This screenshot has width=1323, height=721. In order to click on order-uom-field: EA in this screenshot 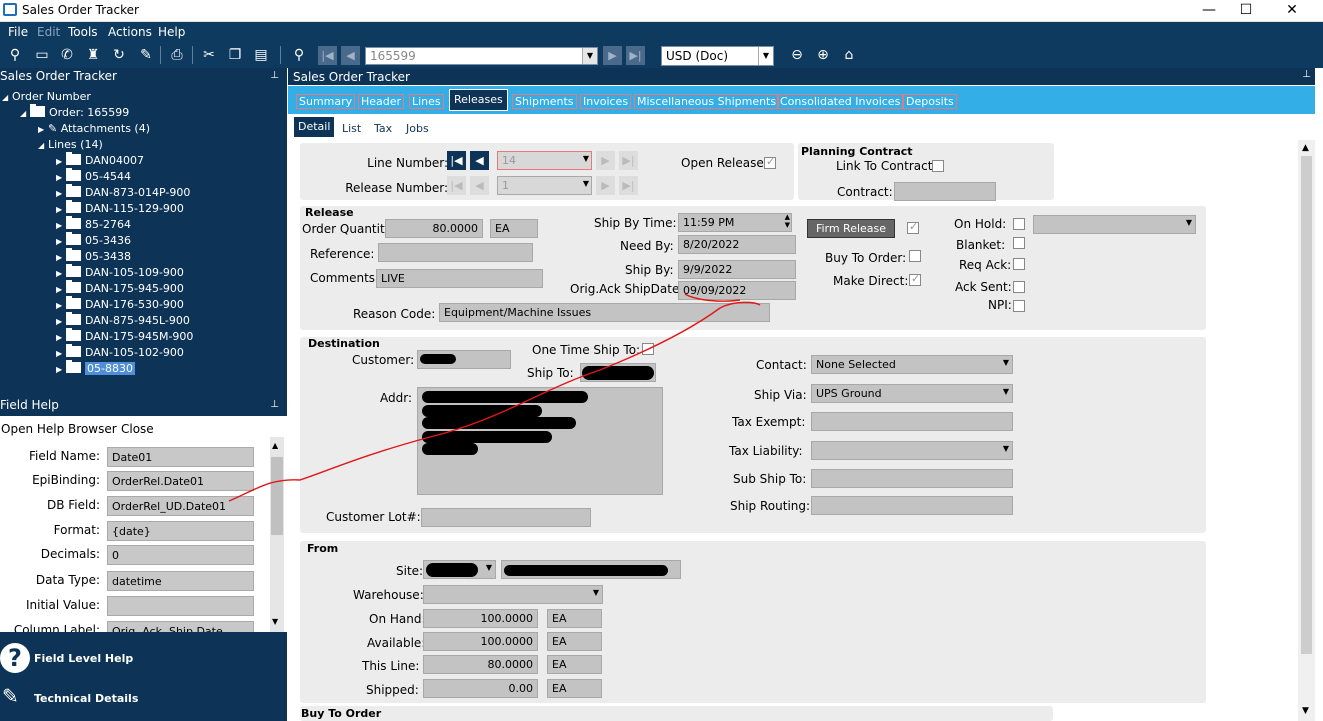, I will do `click(514, 228)`.